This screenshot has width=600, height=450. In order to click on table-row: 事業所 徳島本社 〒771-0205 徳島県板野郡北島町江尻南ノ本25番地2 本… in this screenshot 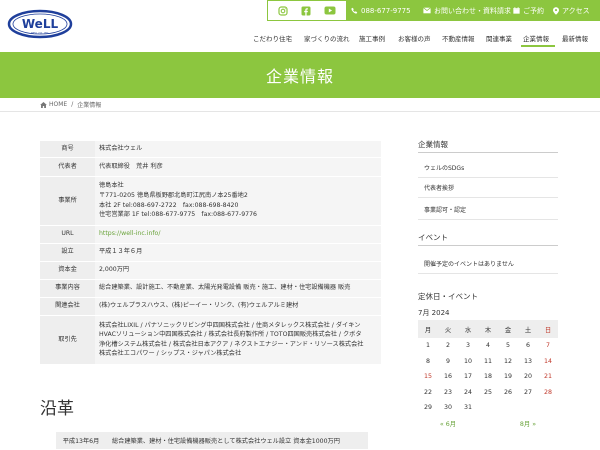, I will do `click(210, 200)`.